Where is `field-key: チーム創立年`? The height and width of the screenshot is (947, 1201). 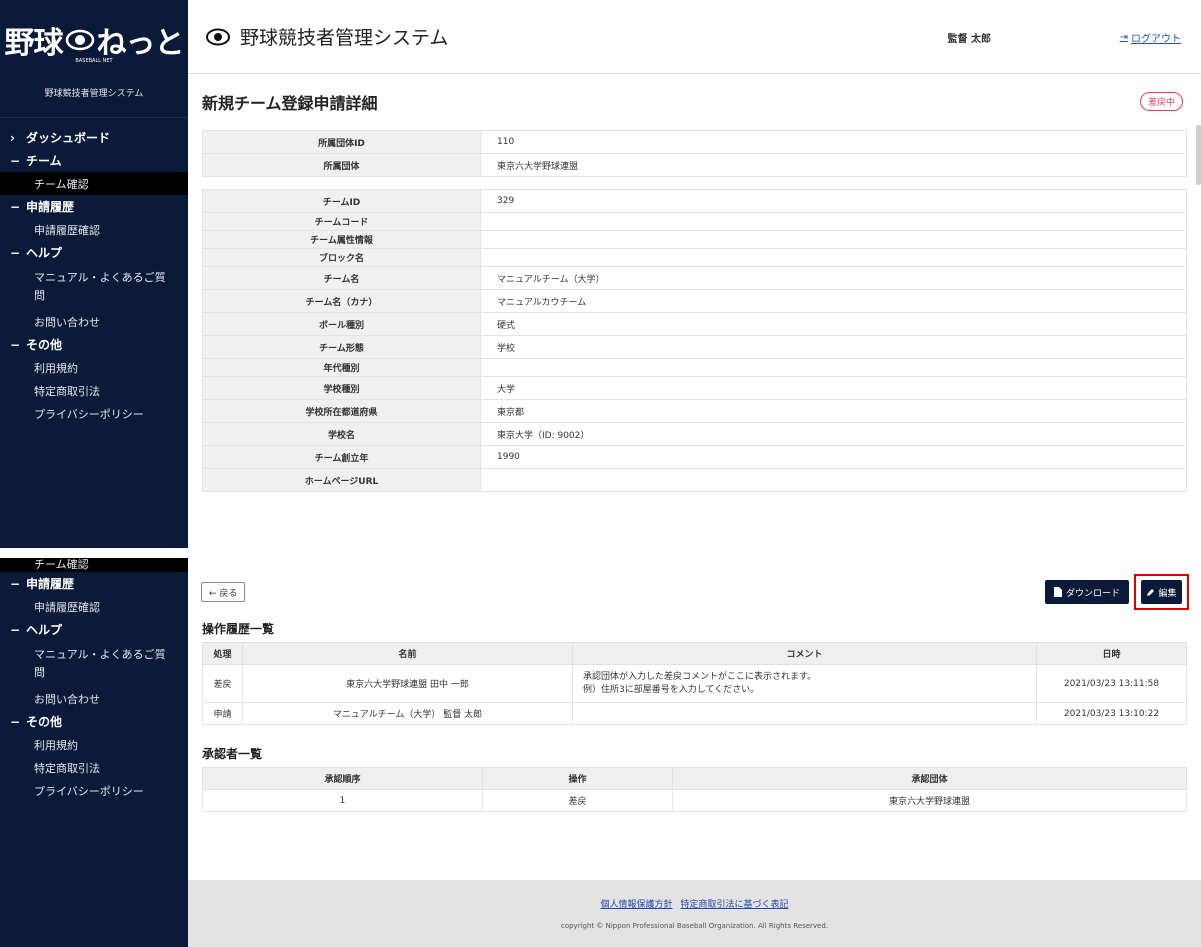 field-key: チーム創立年 is located at coordinates (341, 457).